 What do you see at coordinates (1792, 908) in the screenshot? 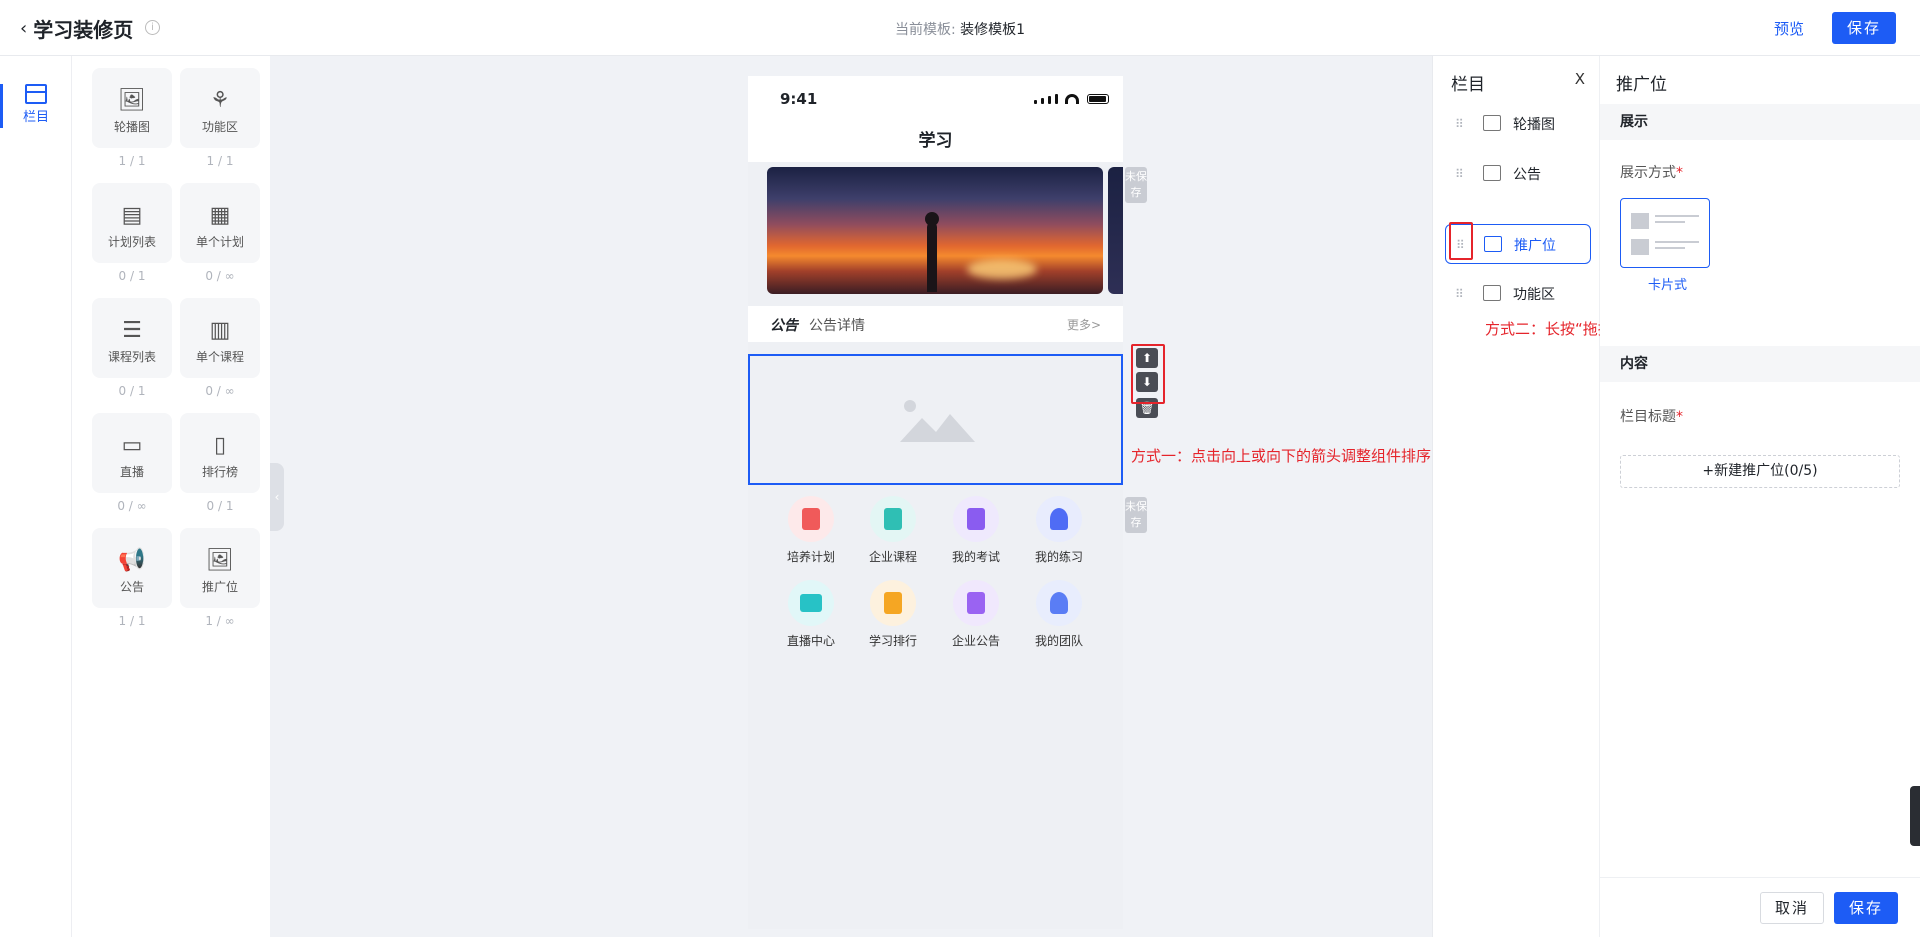
I see `cancel-button: 取消` at bounding box center [1792, 908].